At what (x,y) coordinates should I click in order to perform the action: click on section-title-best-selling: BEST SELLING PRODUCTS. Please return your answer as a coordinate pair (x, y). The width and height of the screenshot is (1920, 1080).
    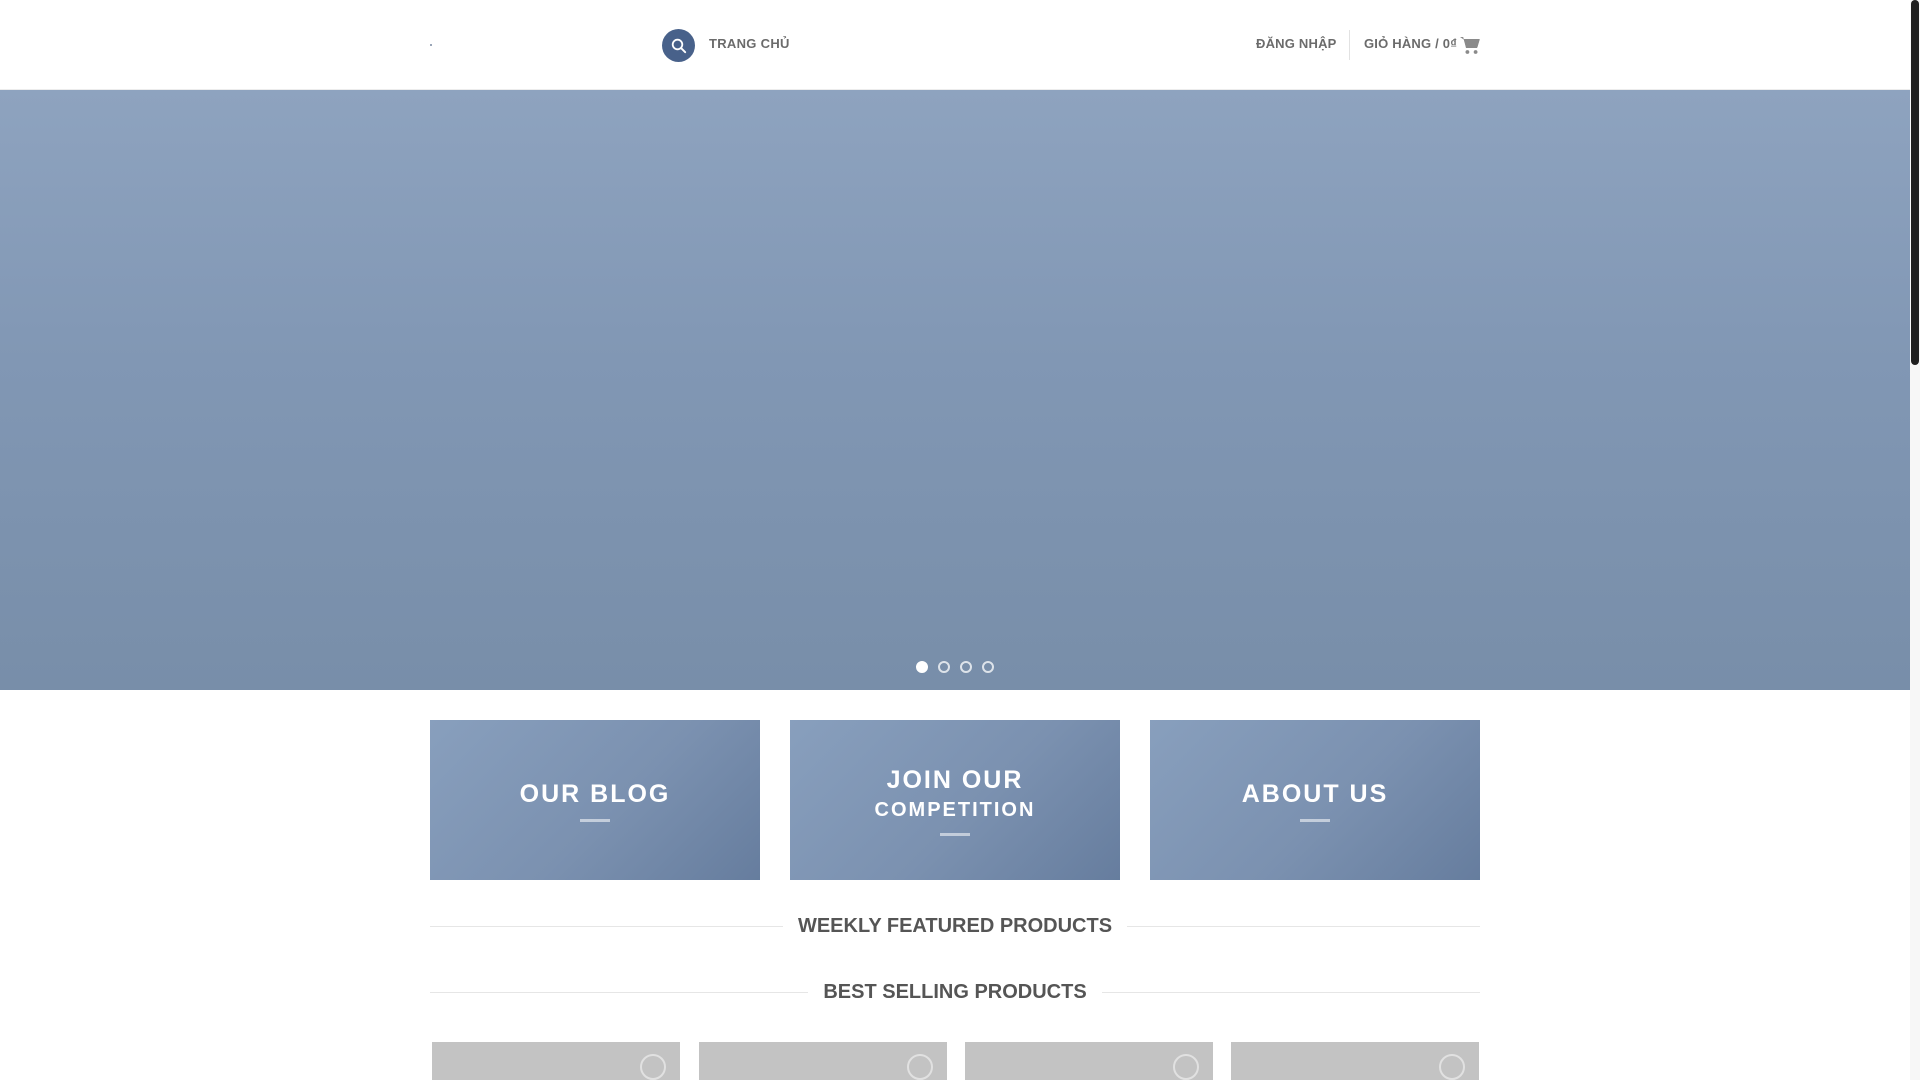
    Looking at the image, I should click on (955, 992).